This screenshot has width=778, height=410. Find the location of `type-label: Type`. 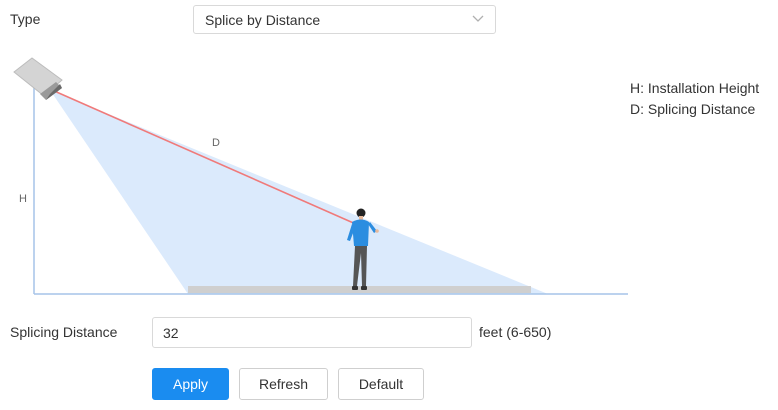

type-label: Type is located at coordinates (25, 19).